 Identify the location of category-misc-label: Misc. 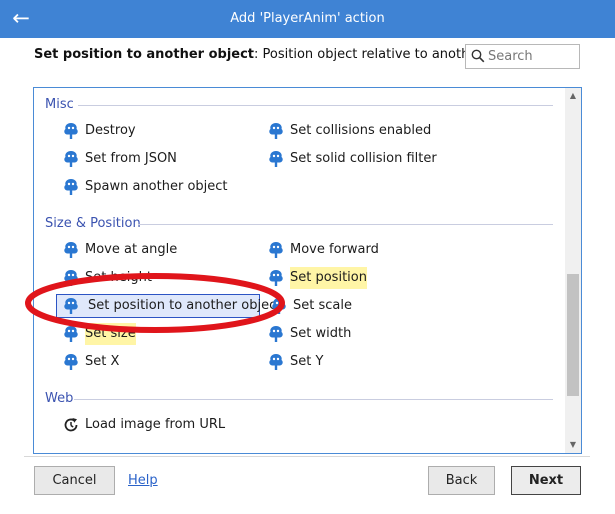
(59, 104).